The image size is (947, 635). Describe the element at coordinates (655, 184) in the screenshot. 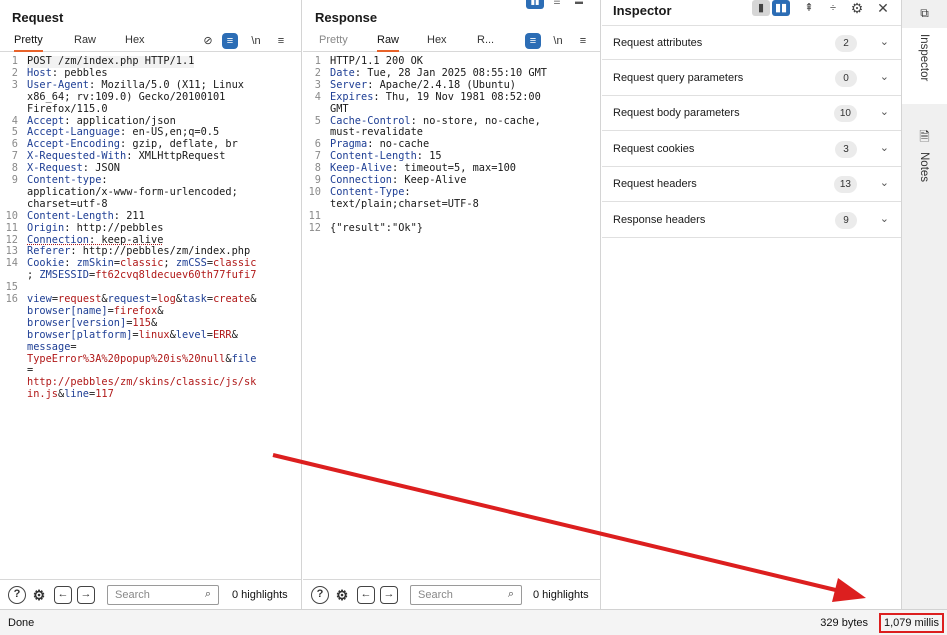

I see `inspector-section-label: Request headers` at that location.